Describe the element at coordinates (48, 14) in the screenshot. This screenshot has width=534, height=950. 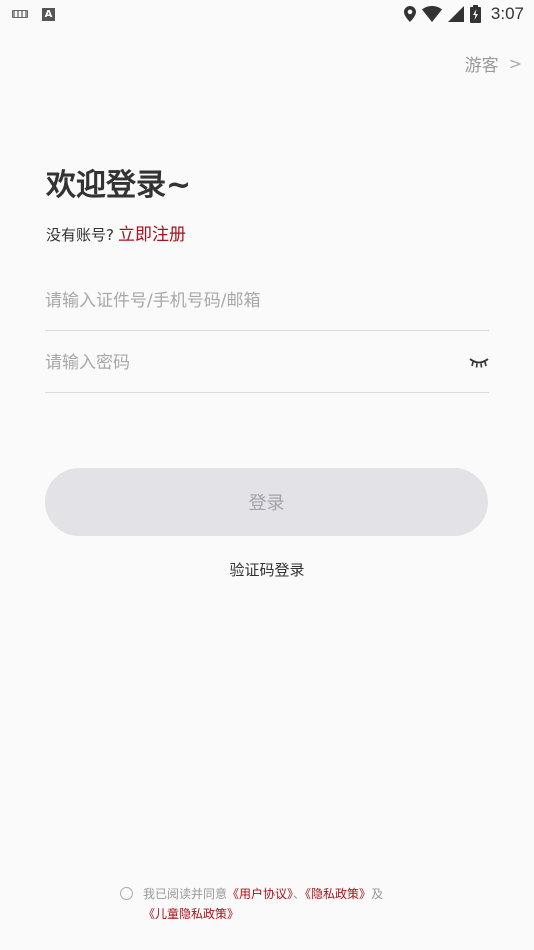
I see `a-icon: A` at that location.